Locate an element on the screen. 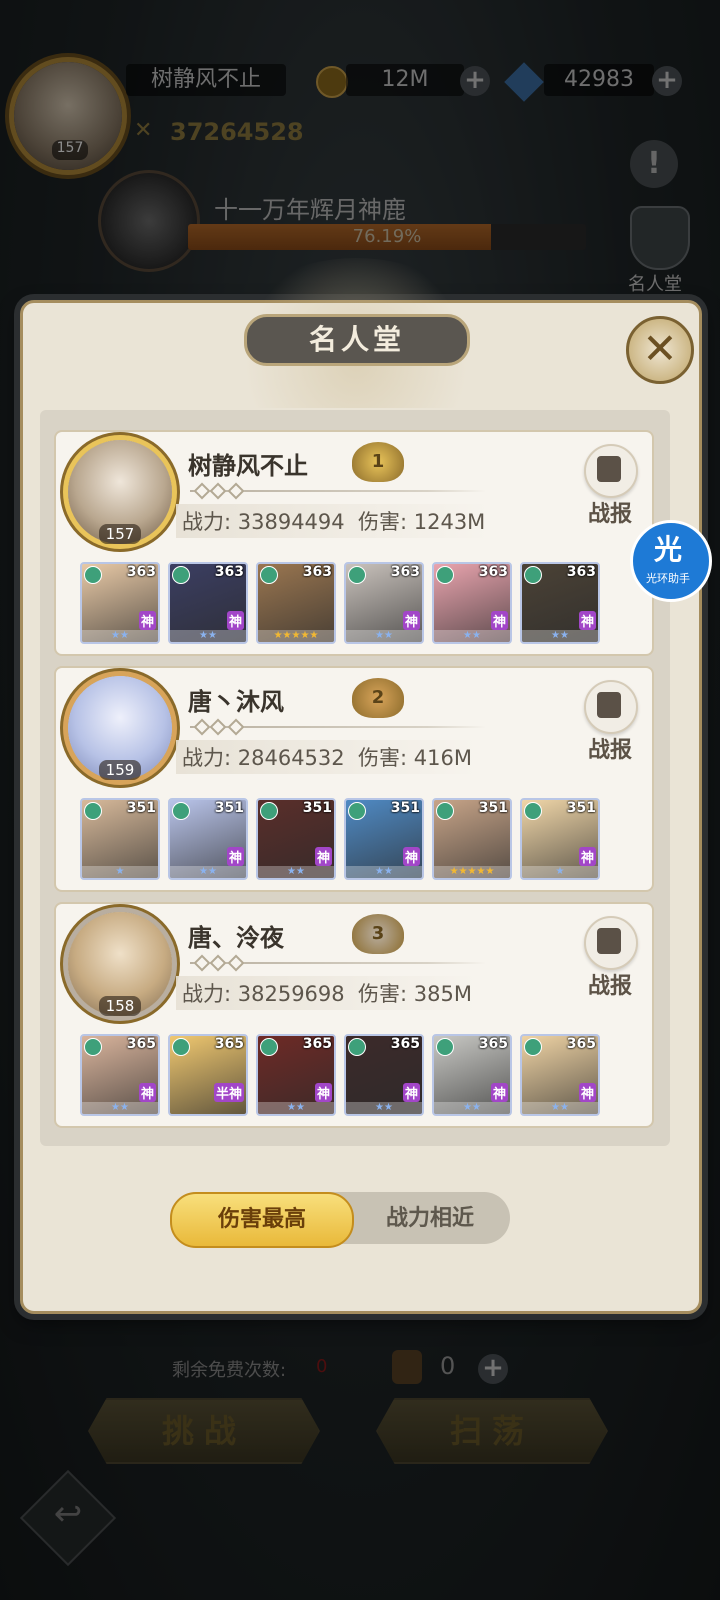  power-and-damage: 战力: 33894494 伤害: 1243M is located at coordinates (334, 521).